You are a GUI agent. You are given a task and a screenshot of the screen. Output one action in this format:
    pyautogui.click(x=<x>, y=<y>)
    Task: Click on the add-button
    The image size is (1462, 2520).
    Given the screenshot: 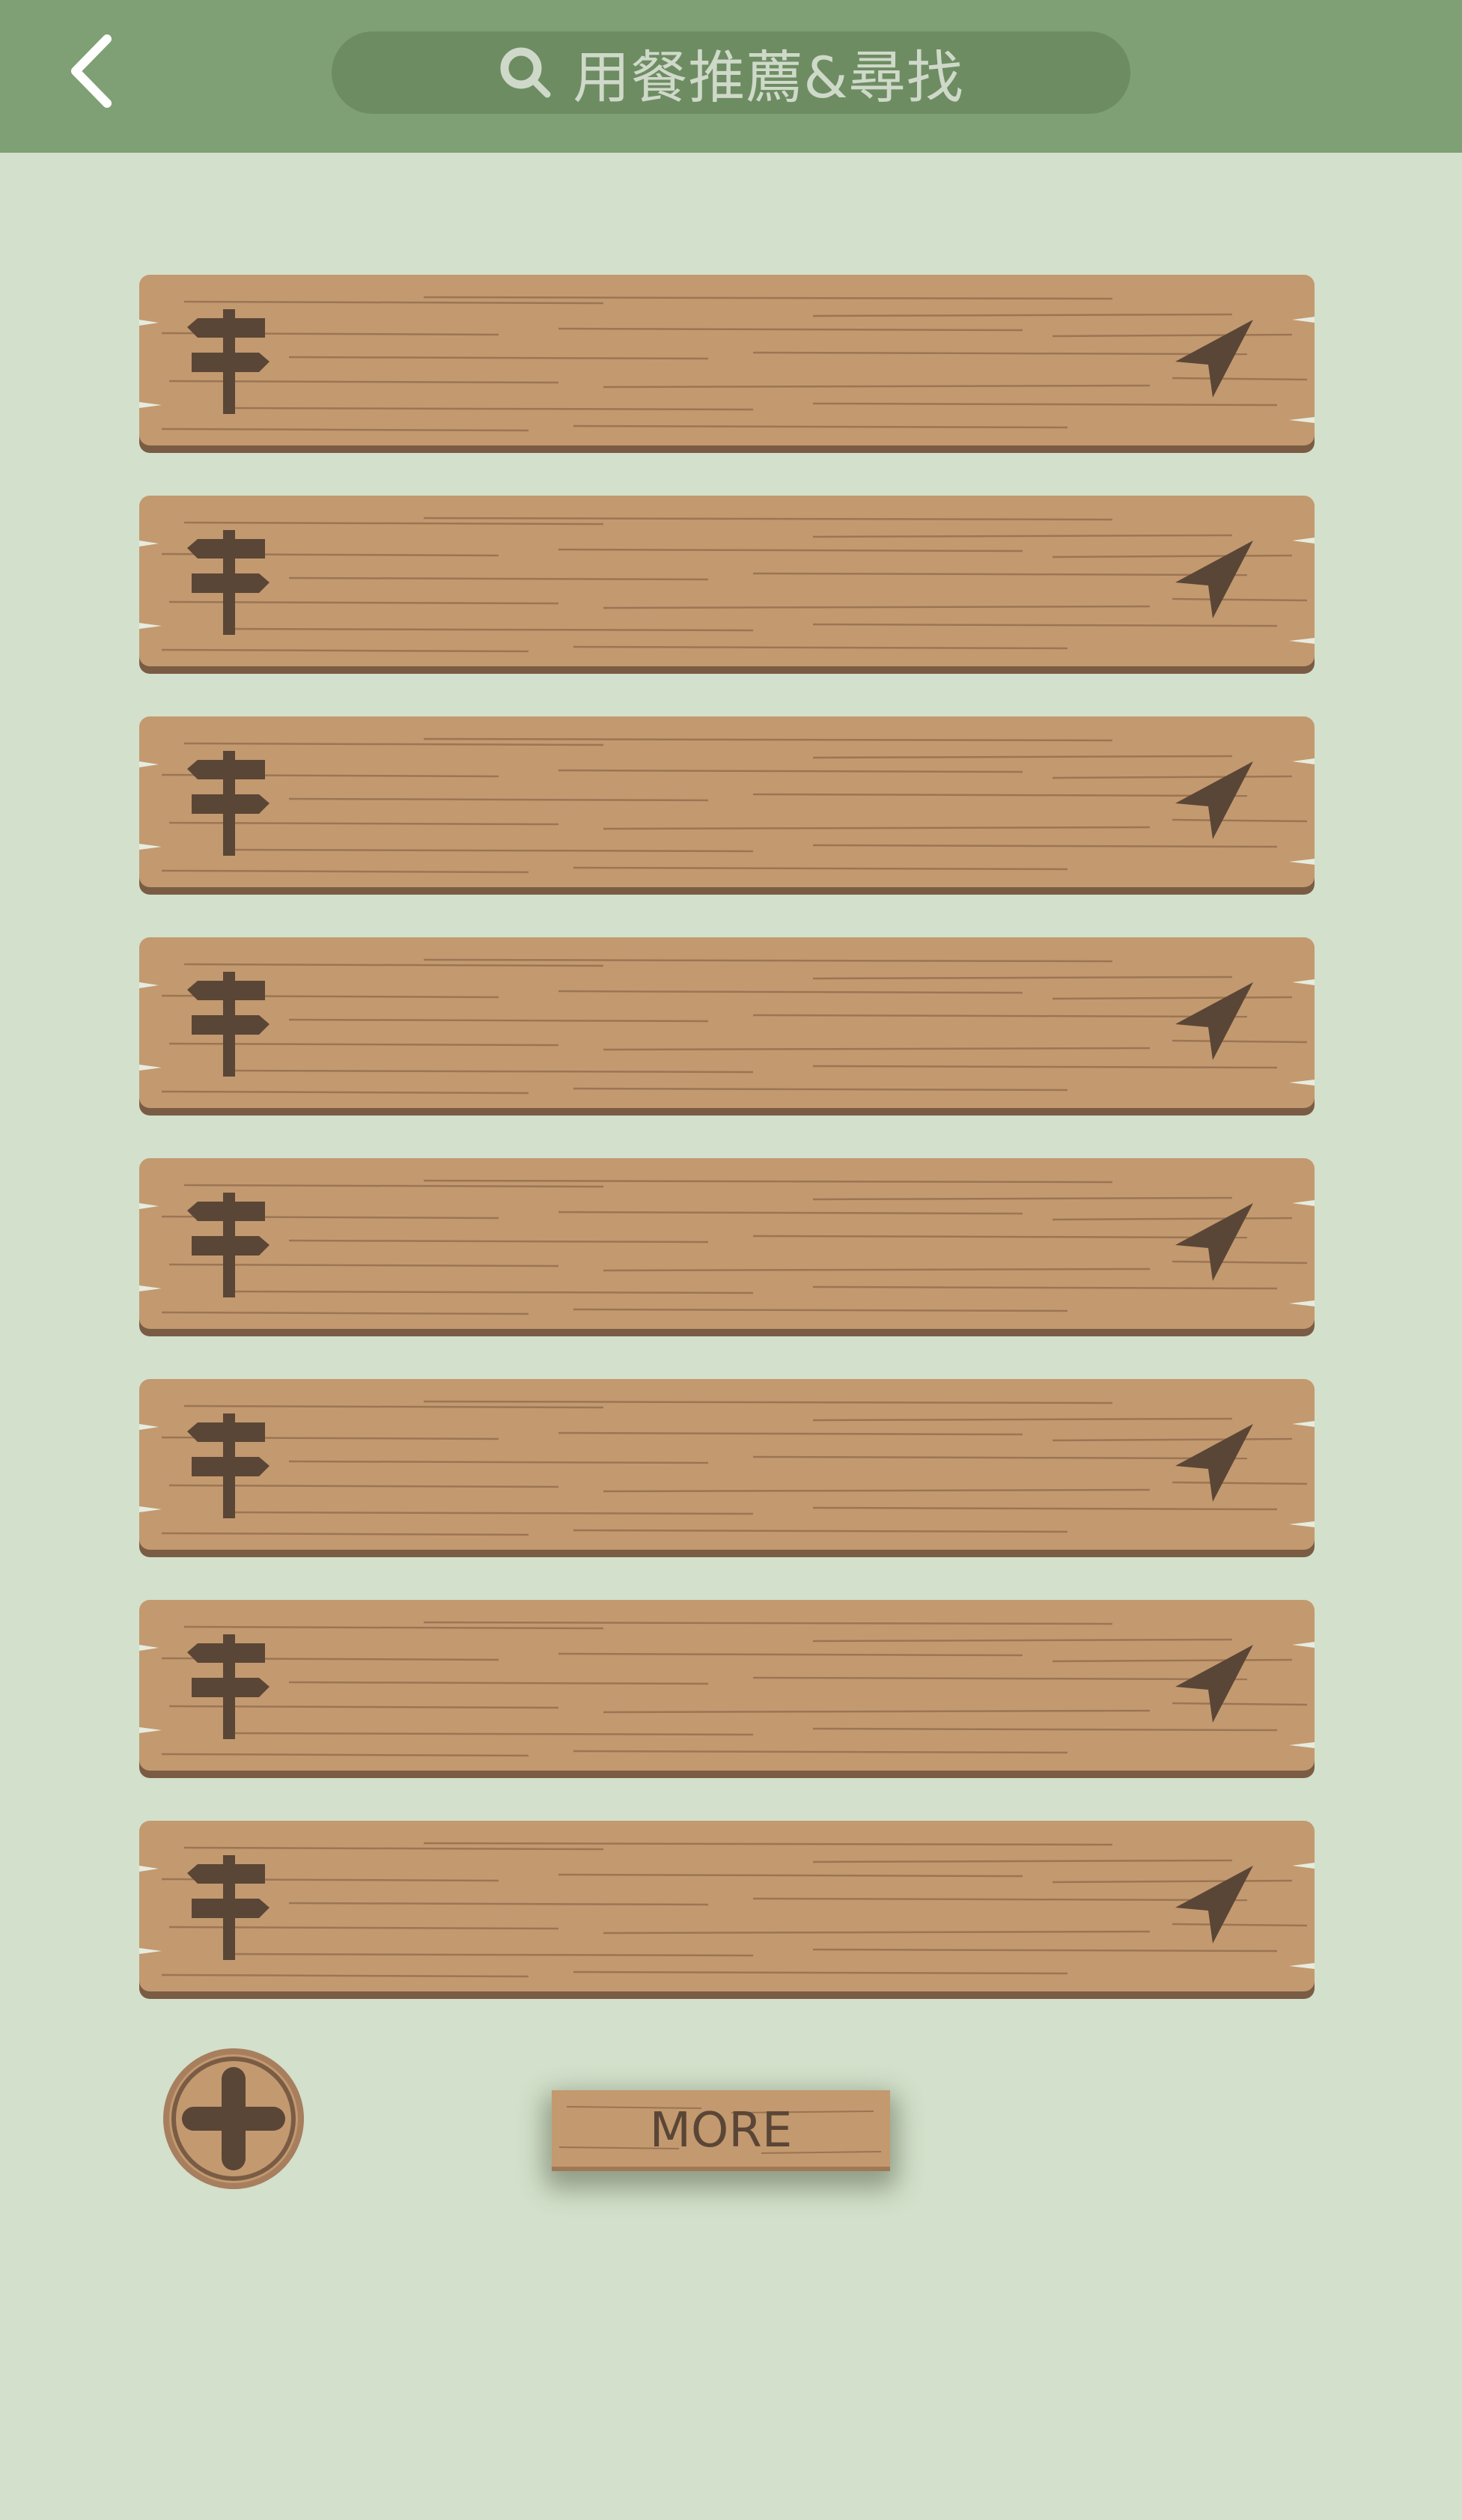 What is the action you would take?
    pyautogui.click(x=233, y=2118)
    